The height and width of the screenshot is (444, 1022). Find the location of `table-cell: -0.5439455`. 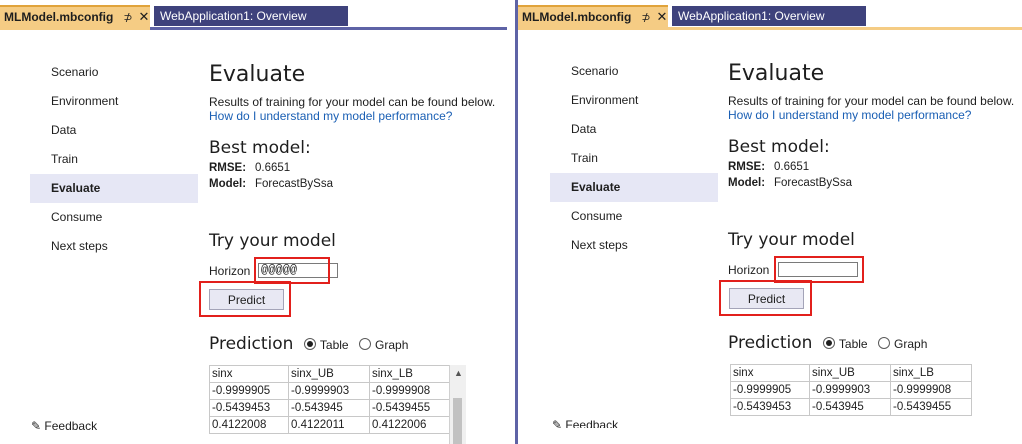

table-cell: -0.5439455 is located at coordinates (931, 407).